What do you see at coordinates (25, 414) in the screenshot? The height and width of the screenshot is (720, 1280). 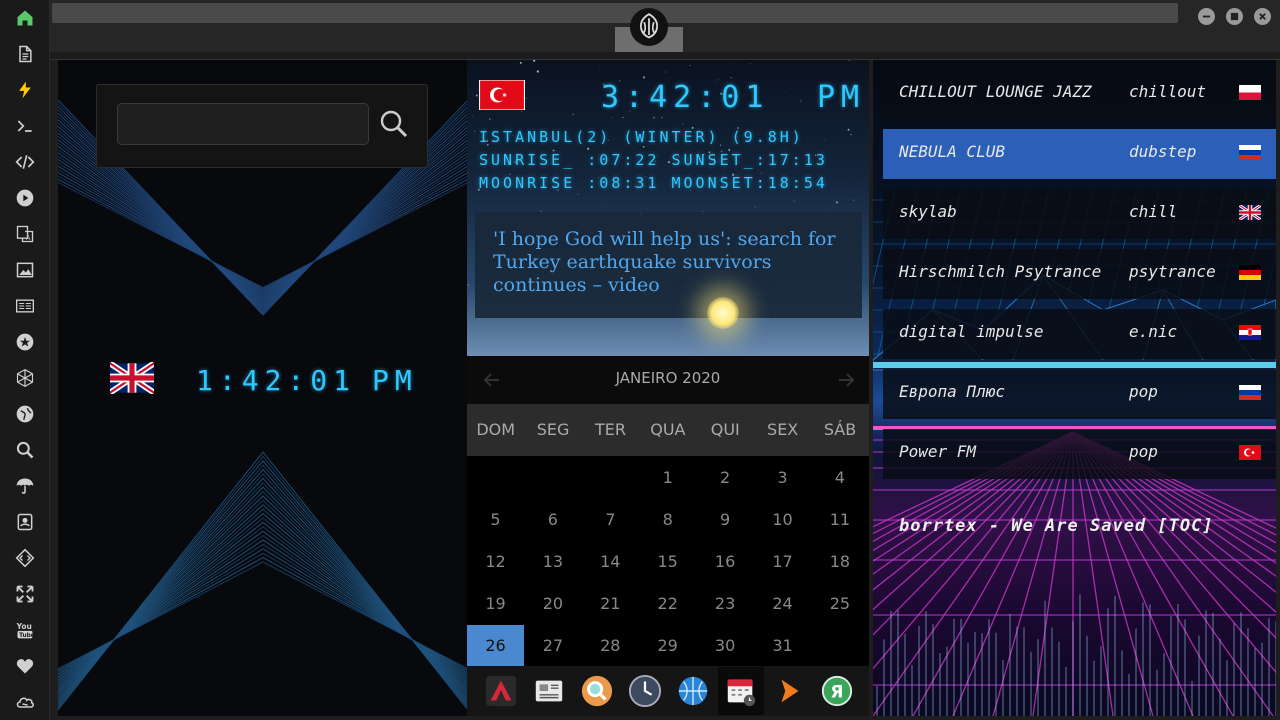 I see `globe-rail-button` at bounding box center [25, 414].